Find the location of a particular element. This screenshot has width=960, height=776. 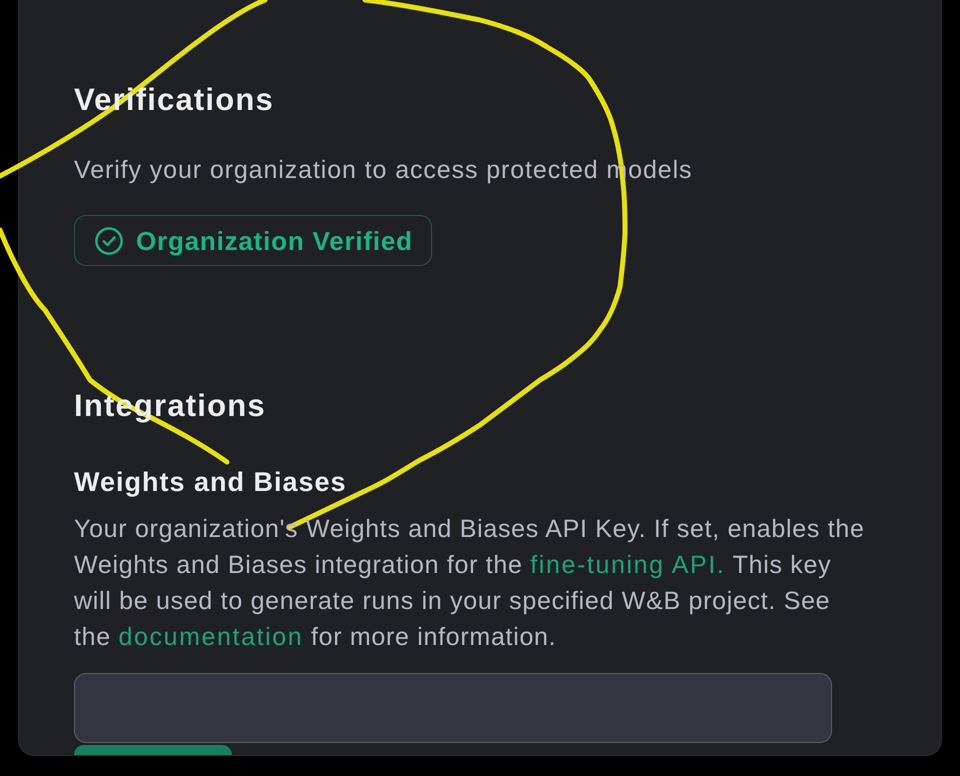

documentation-link: documentation is located at coordinates (211, 637).